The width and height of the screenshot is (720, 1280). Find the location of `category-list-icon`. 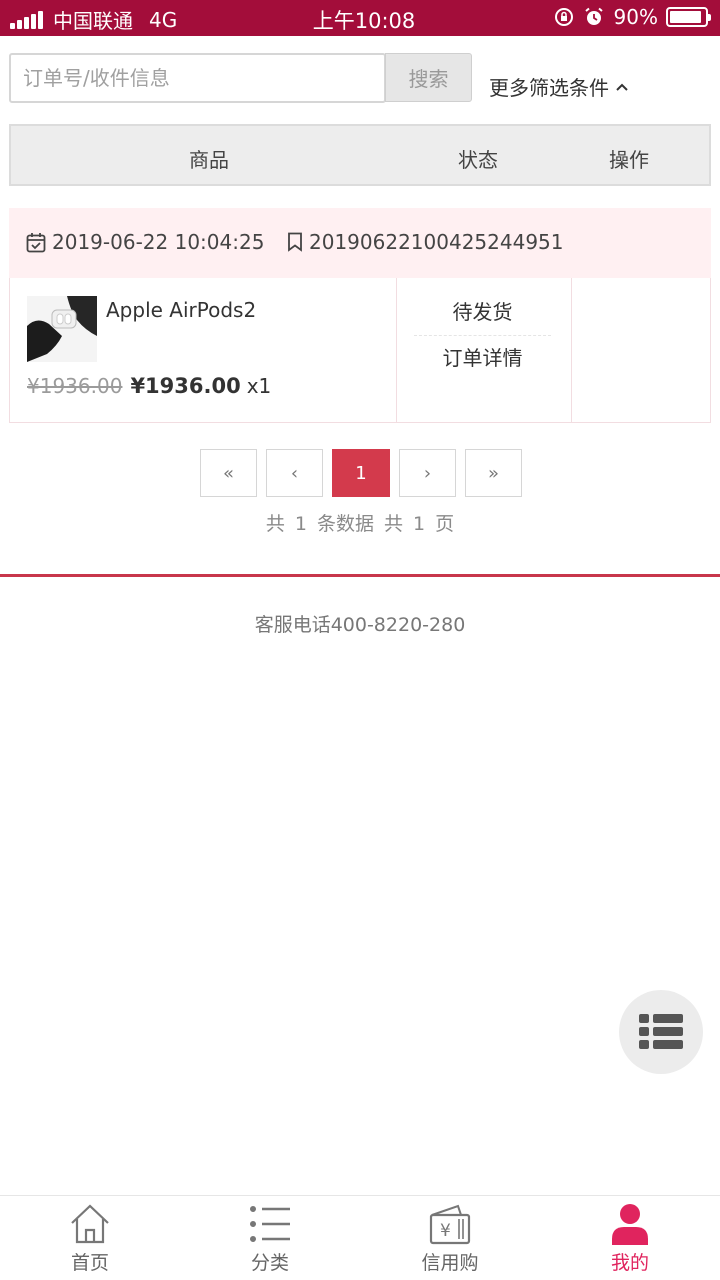

category-list-icon is located at coordinates (270, 1224).